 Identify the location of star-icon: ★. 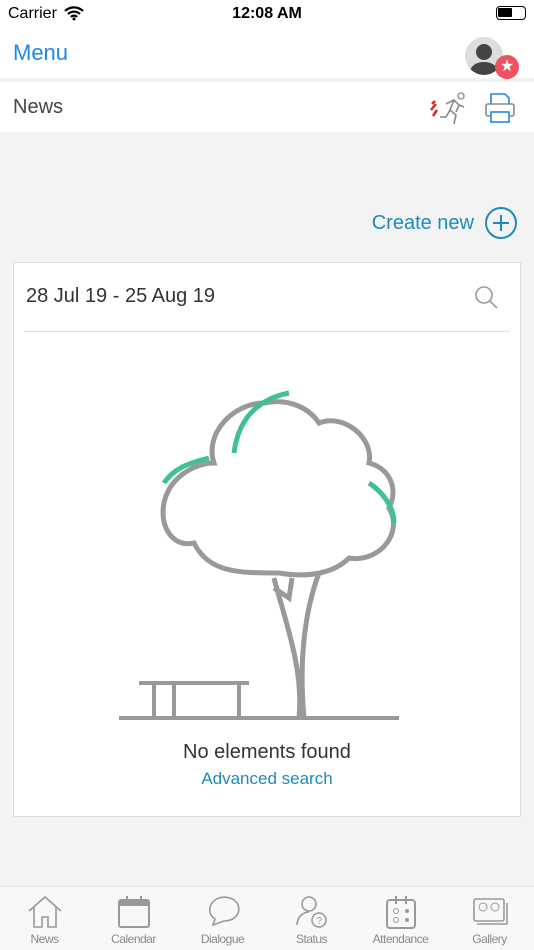
(507, 67).